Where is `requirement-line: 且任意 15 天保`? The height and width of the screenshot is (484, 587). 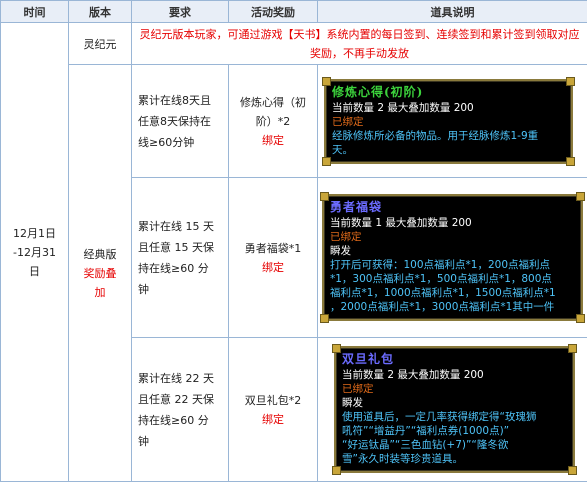
requirement-line: 且任意 15 天保 is located at coordinates (176, 247).